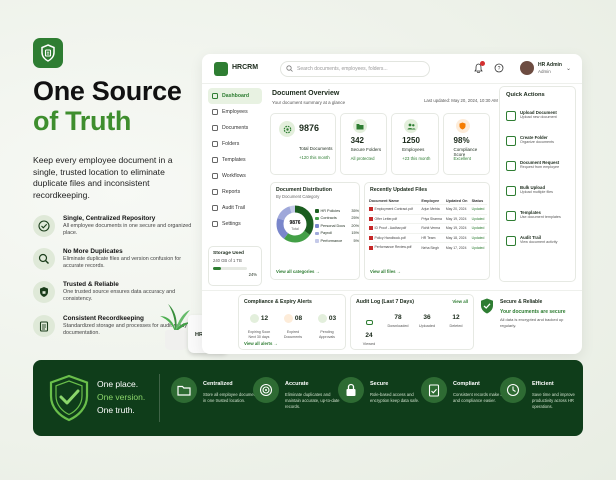 The width and height of the screenshot is (616, 480). What do you see at coordinates (254, 319) in the screenshot?
I see `clock-icon` at bounding box center [254, 319].